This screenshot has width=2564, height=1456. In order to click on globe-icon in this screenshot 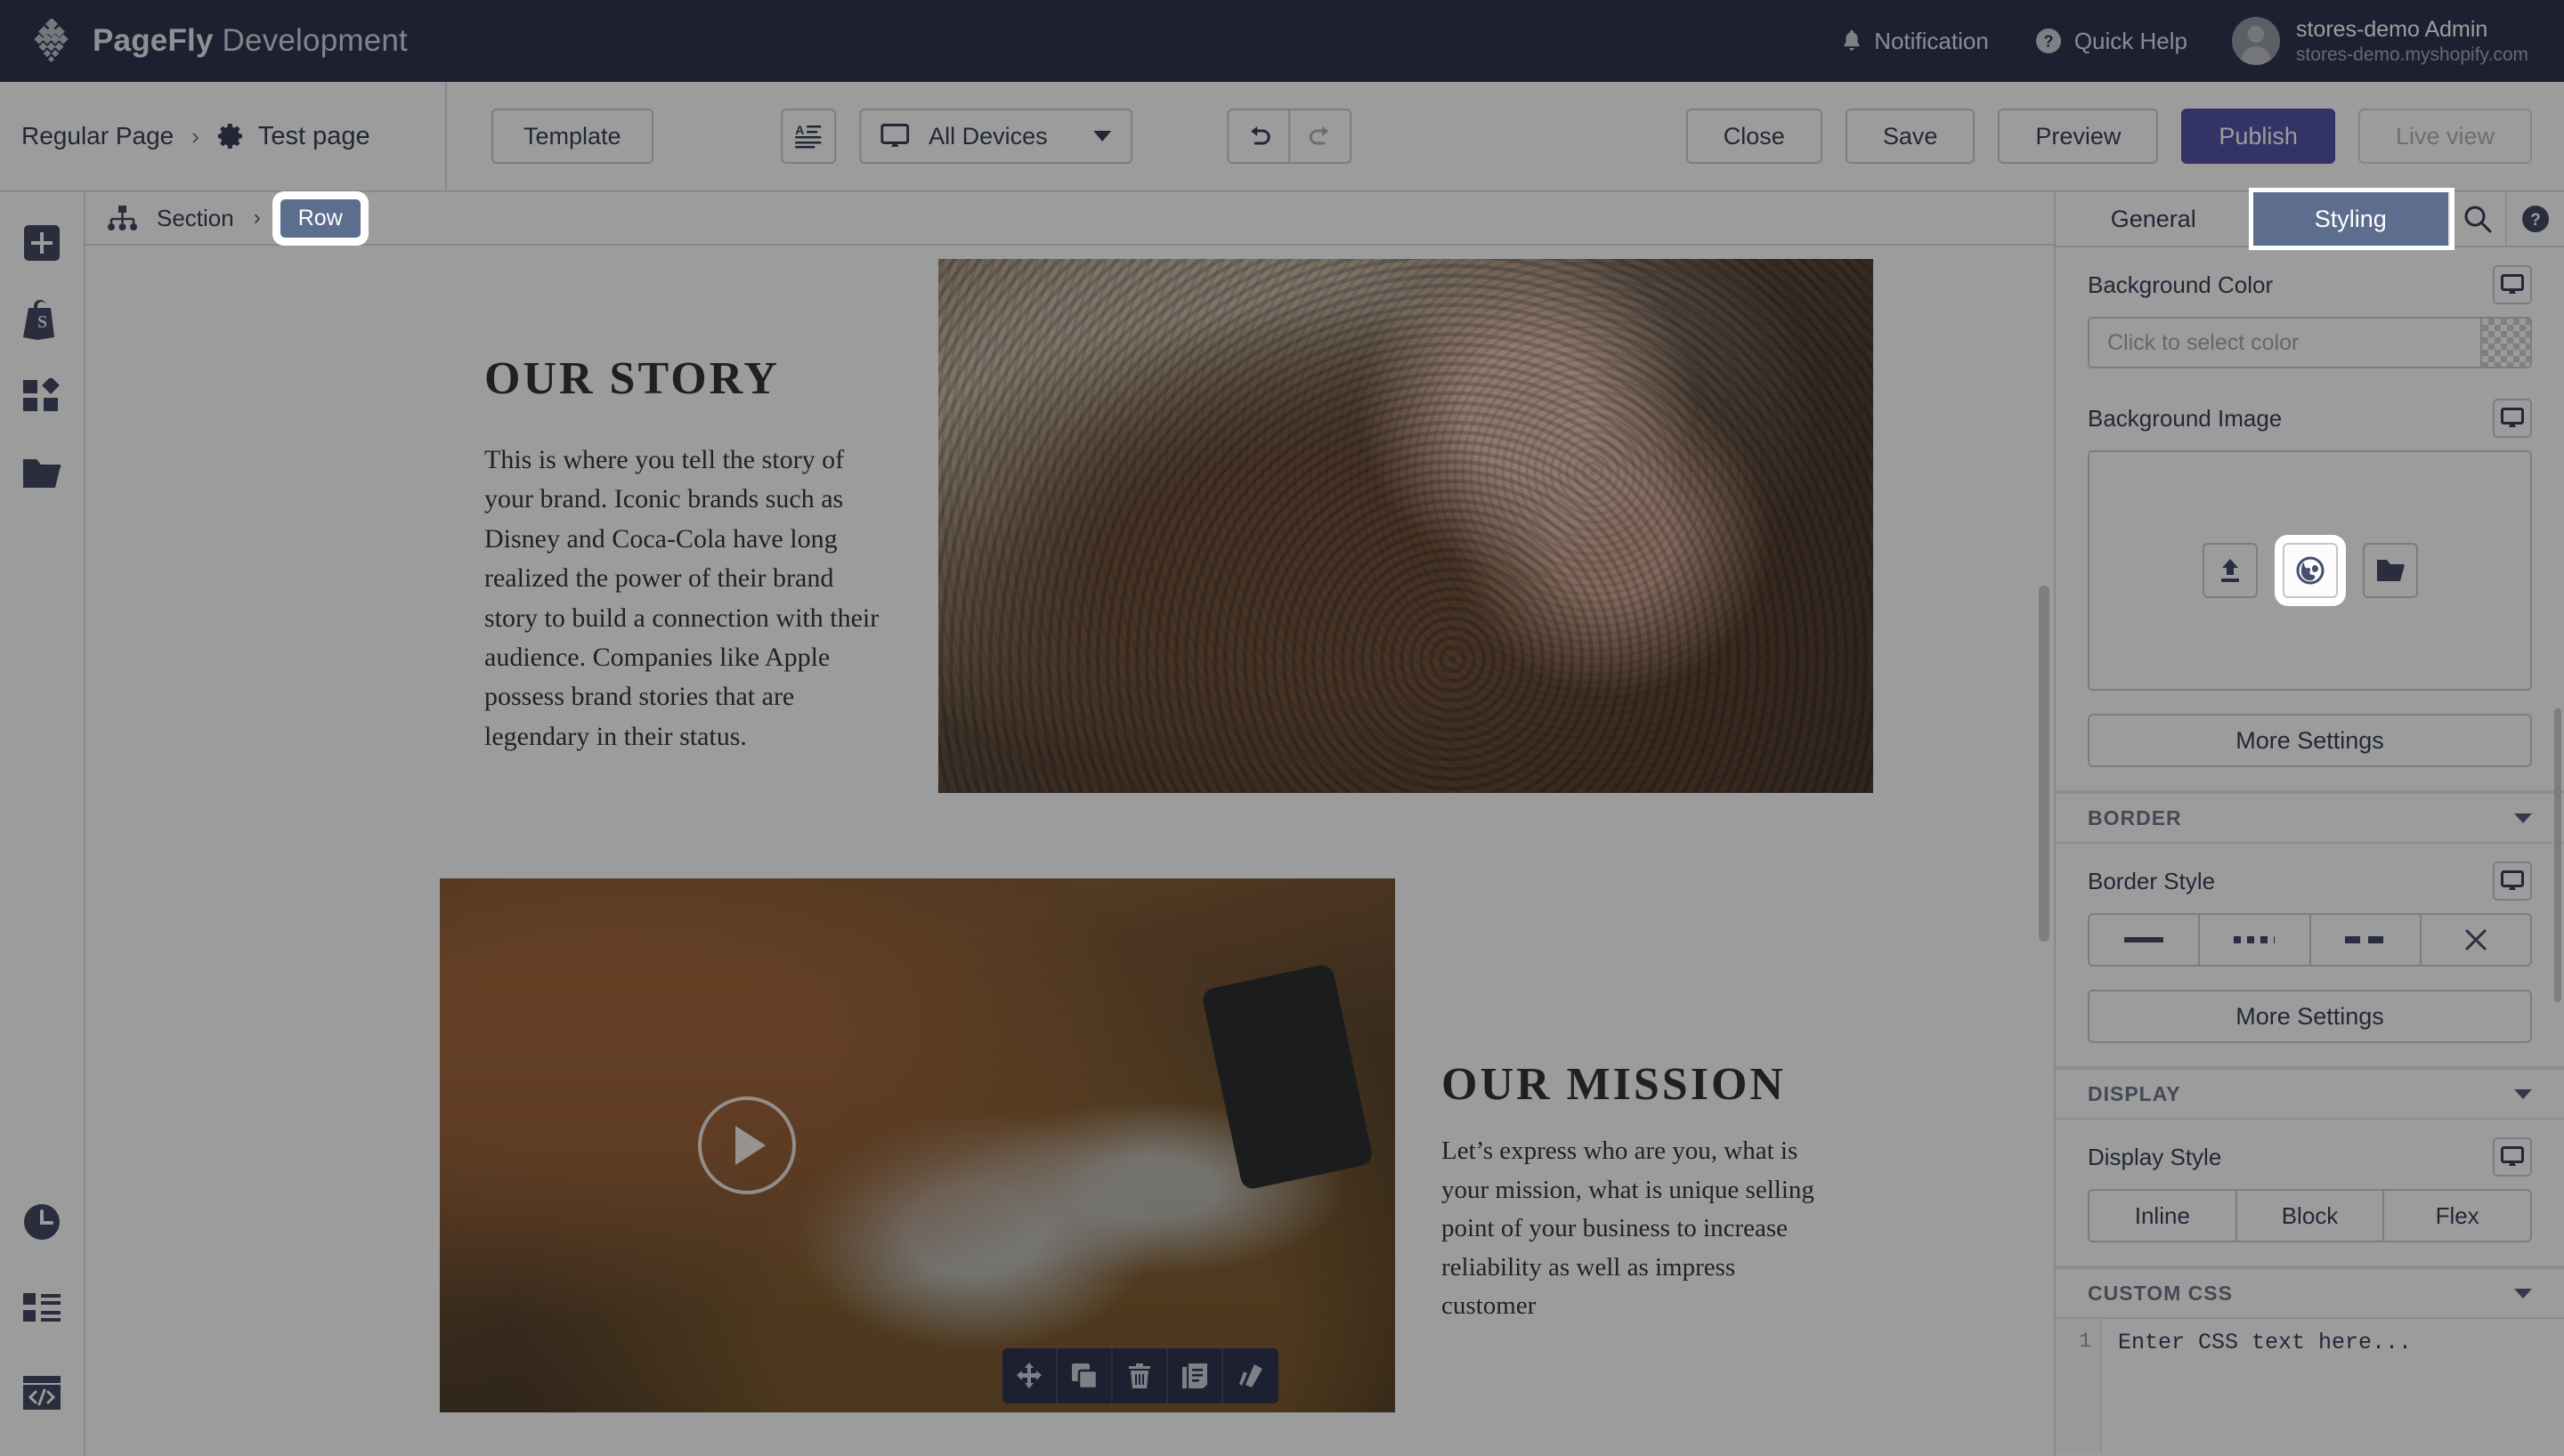, I will do `click(2310, 570)`.